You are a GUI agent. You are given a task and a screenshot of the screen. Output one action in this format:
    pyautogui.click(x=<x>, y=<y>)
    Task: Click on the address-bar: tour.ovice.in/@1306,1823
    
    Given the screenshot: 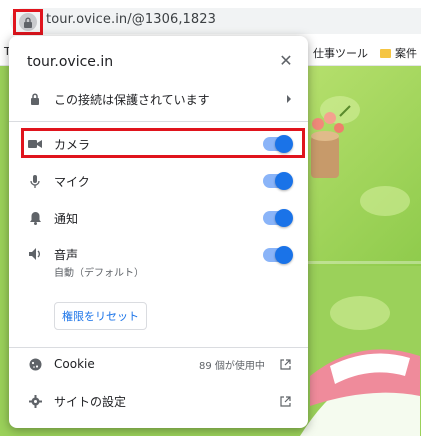 What is the action you would take?
    pyautogui.click(x=210, y=20)
    